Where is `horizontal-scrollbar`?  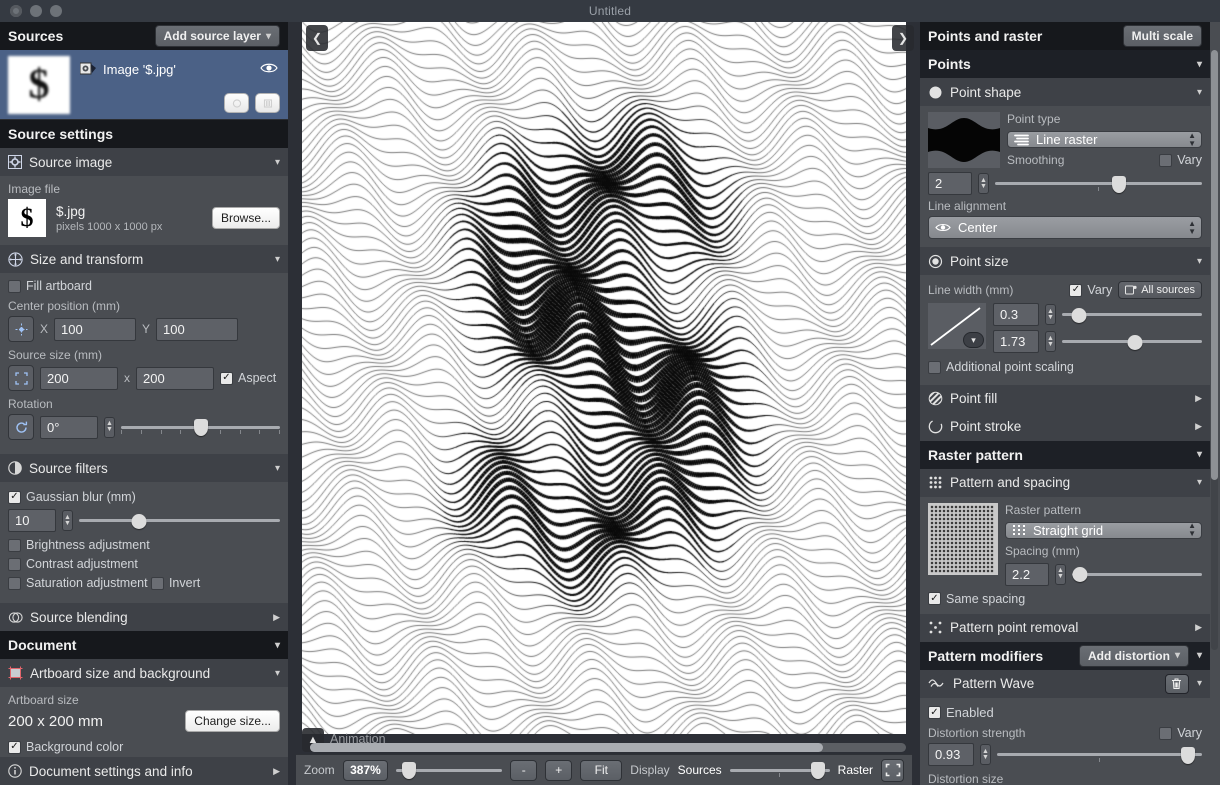
horizontal-scrollbar is located at coordinates (608, 747).